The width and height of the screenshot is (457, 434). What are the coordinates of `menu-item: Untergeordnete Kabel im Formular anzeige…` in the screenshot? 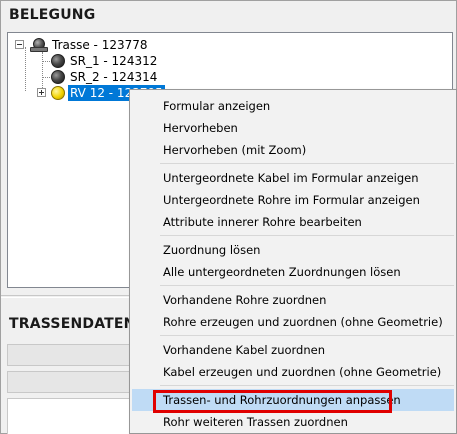 It's located at (293, 178).